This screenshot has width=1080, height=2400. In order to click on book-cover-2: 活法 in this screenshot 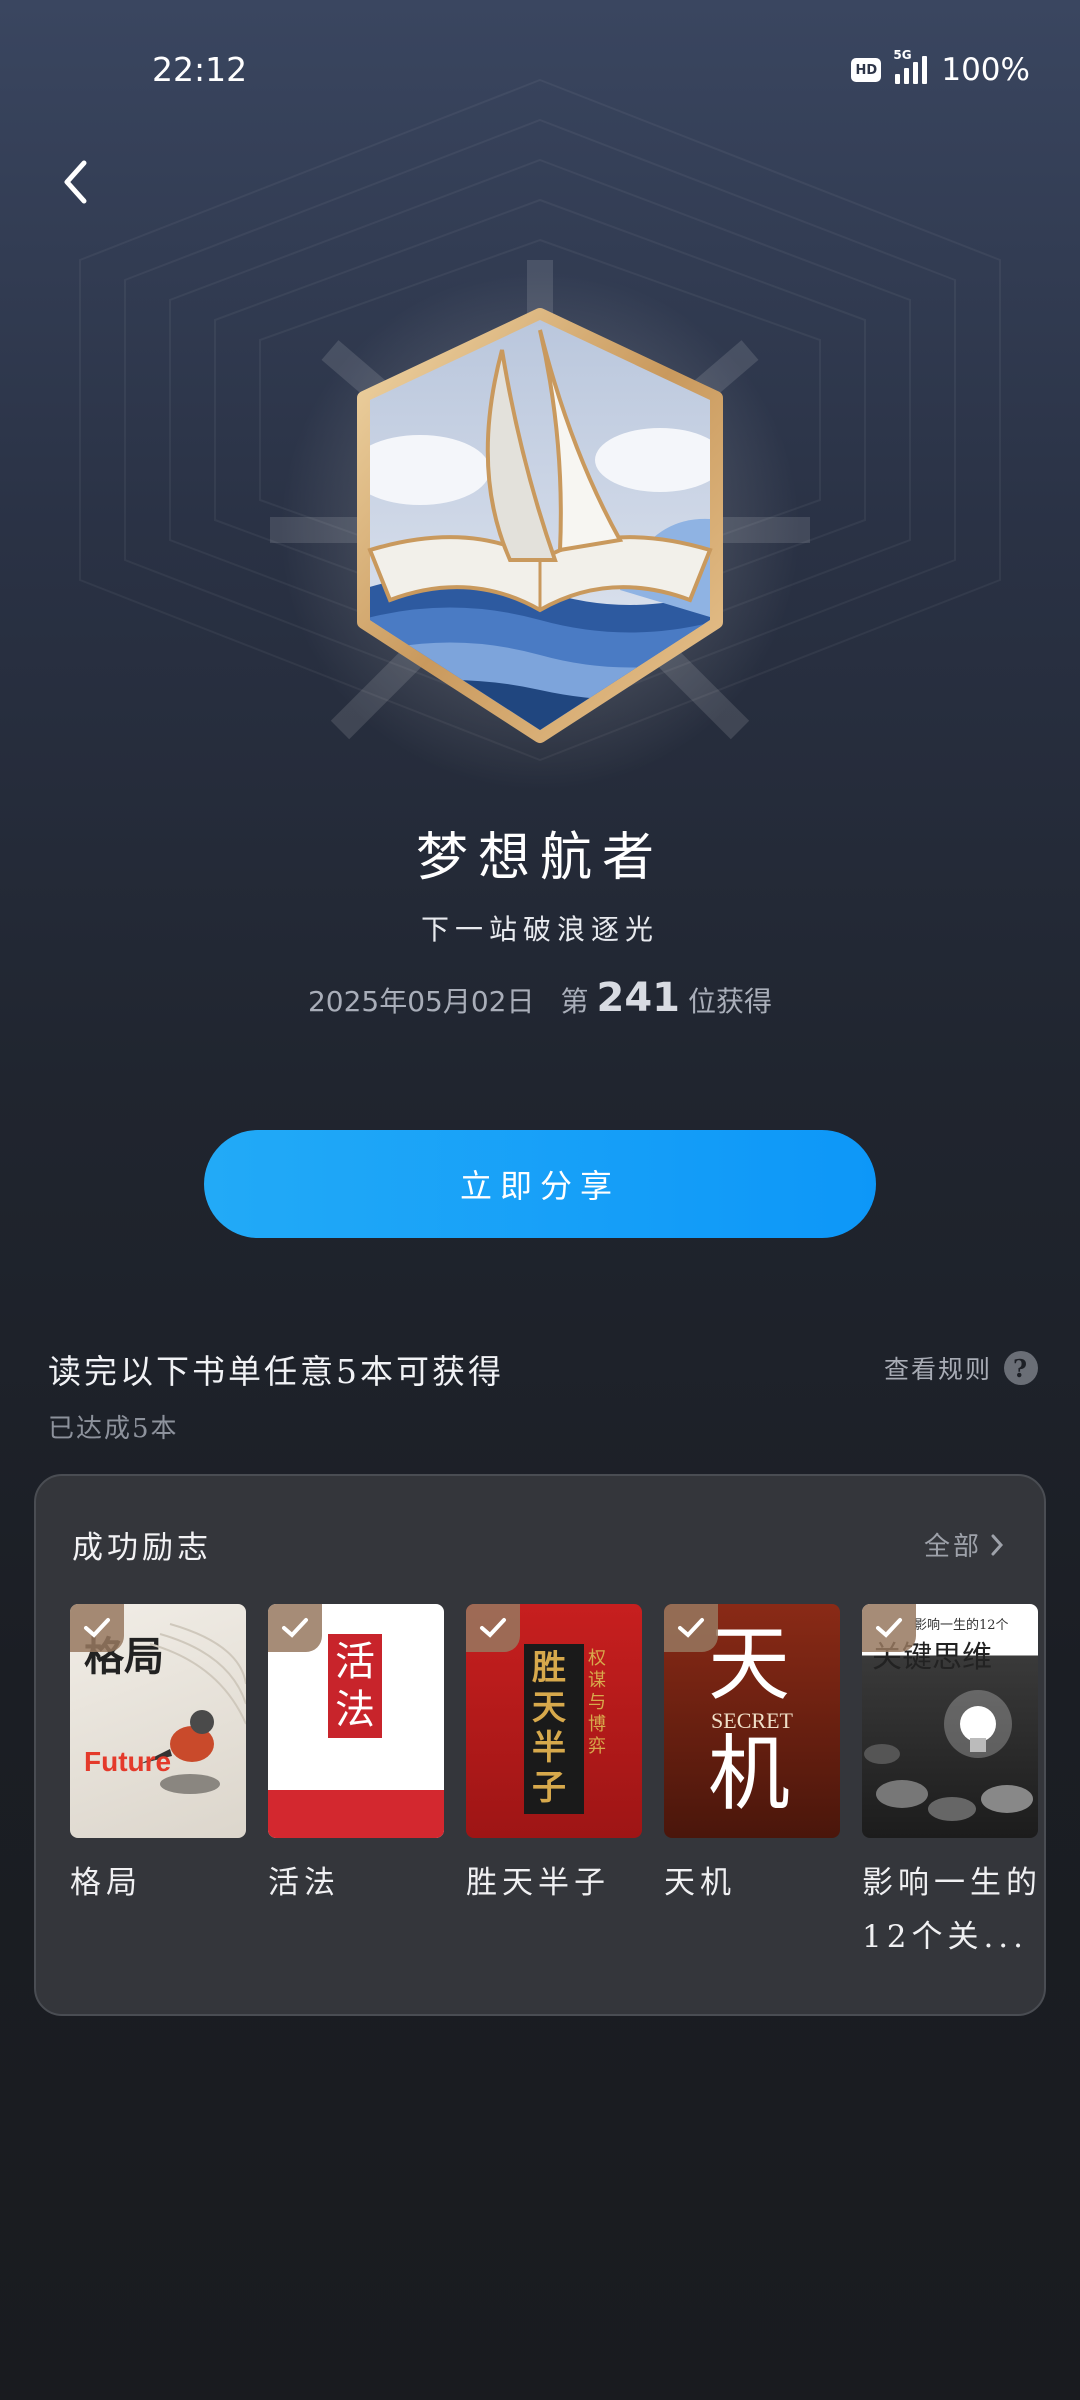, I will do `click(356, 1721)`.